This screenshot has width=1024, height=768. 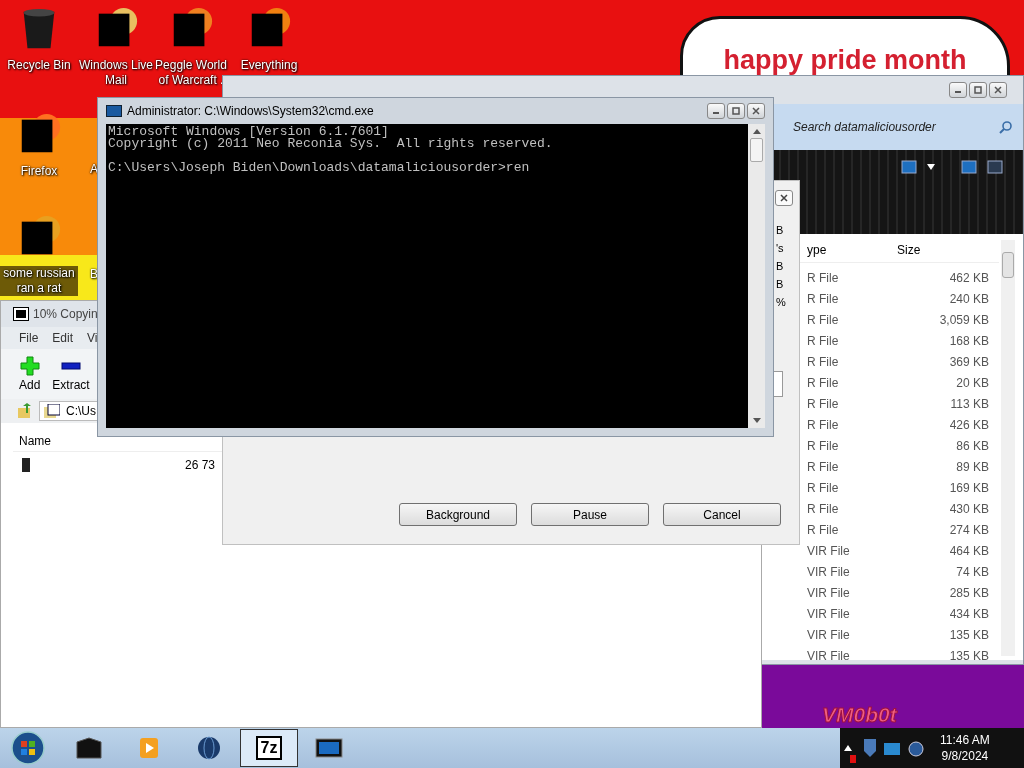 What do you see at coordinates (65, 314) in the screenshot?
I see `window-title: 10% Copyin` at bounding box center [65, 314].